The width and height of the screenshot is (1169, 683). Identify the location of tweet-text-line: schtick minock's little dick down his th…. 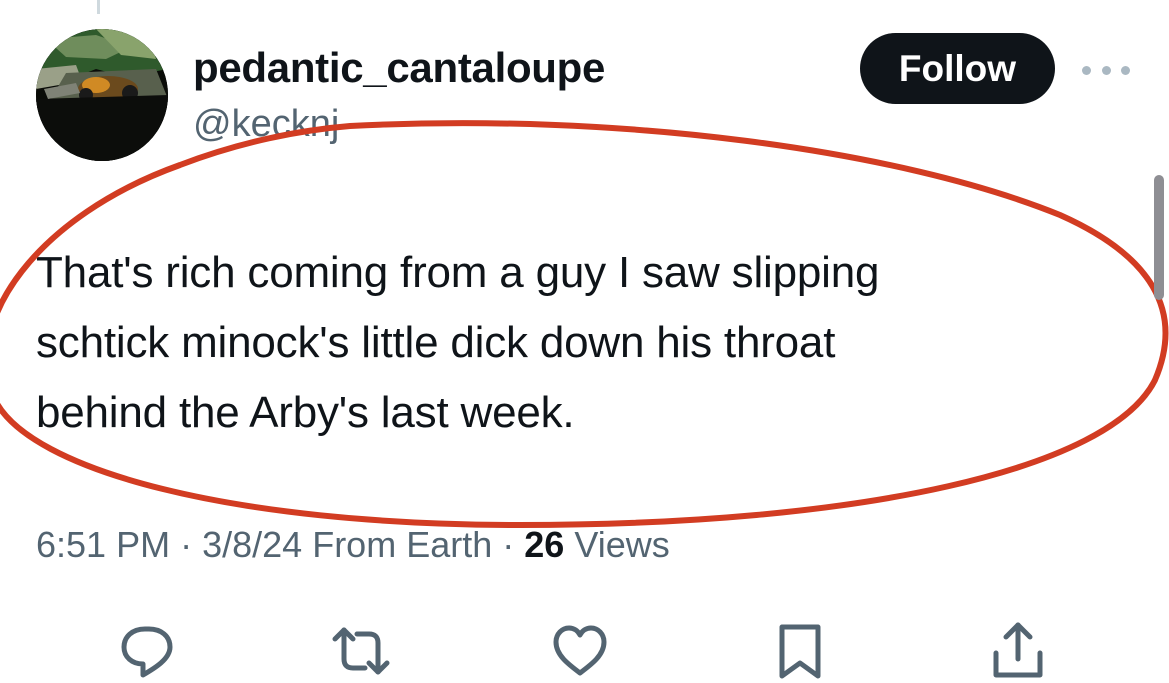
(436, 342).